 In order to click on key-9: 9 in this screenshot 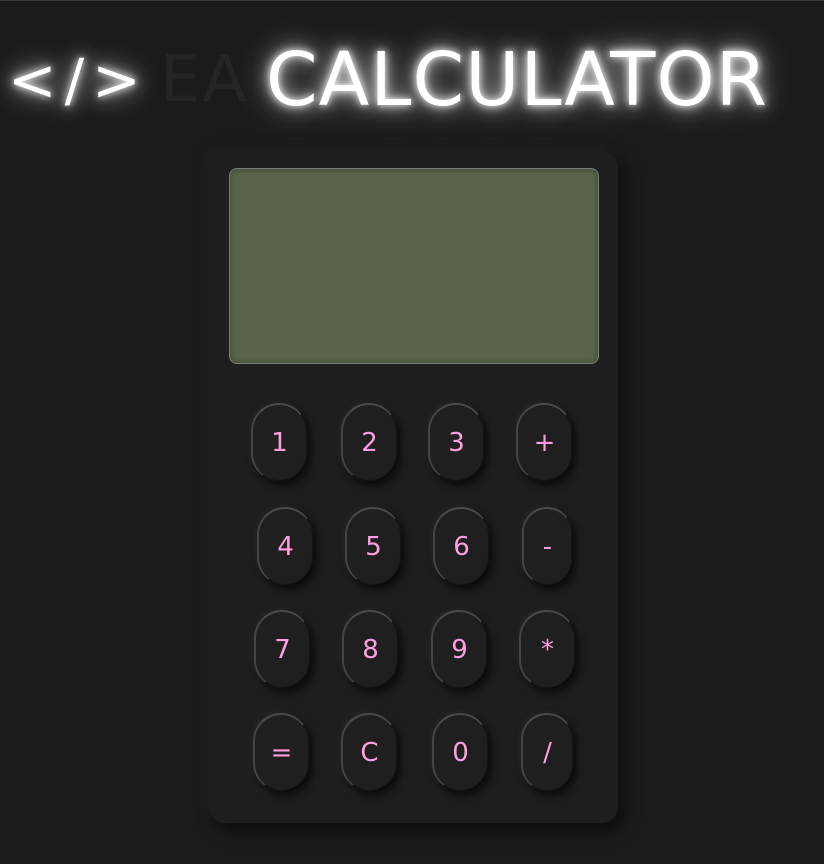, I will do `click(459, 649)`.